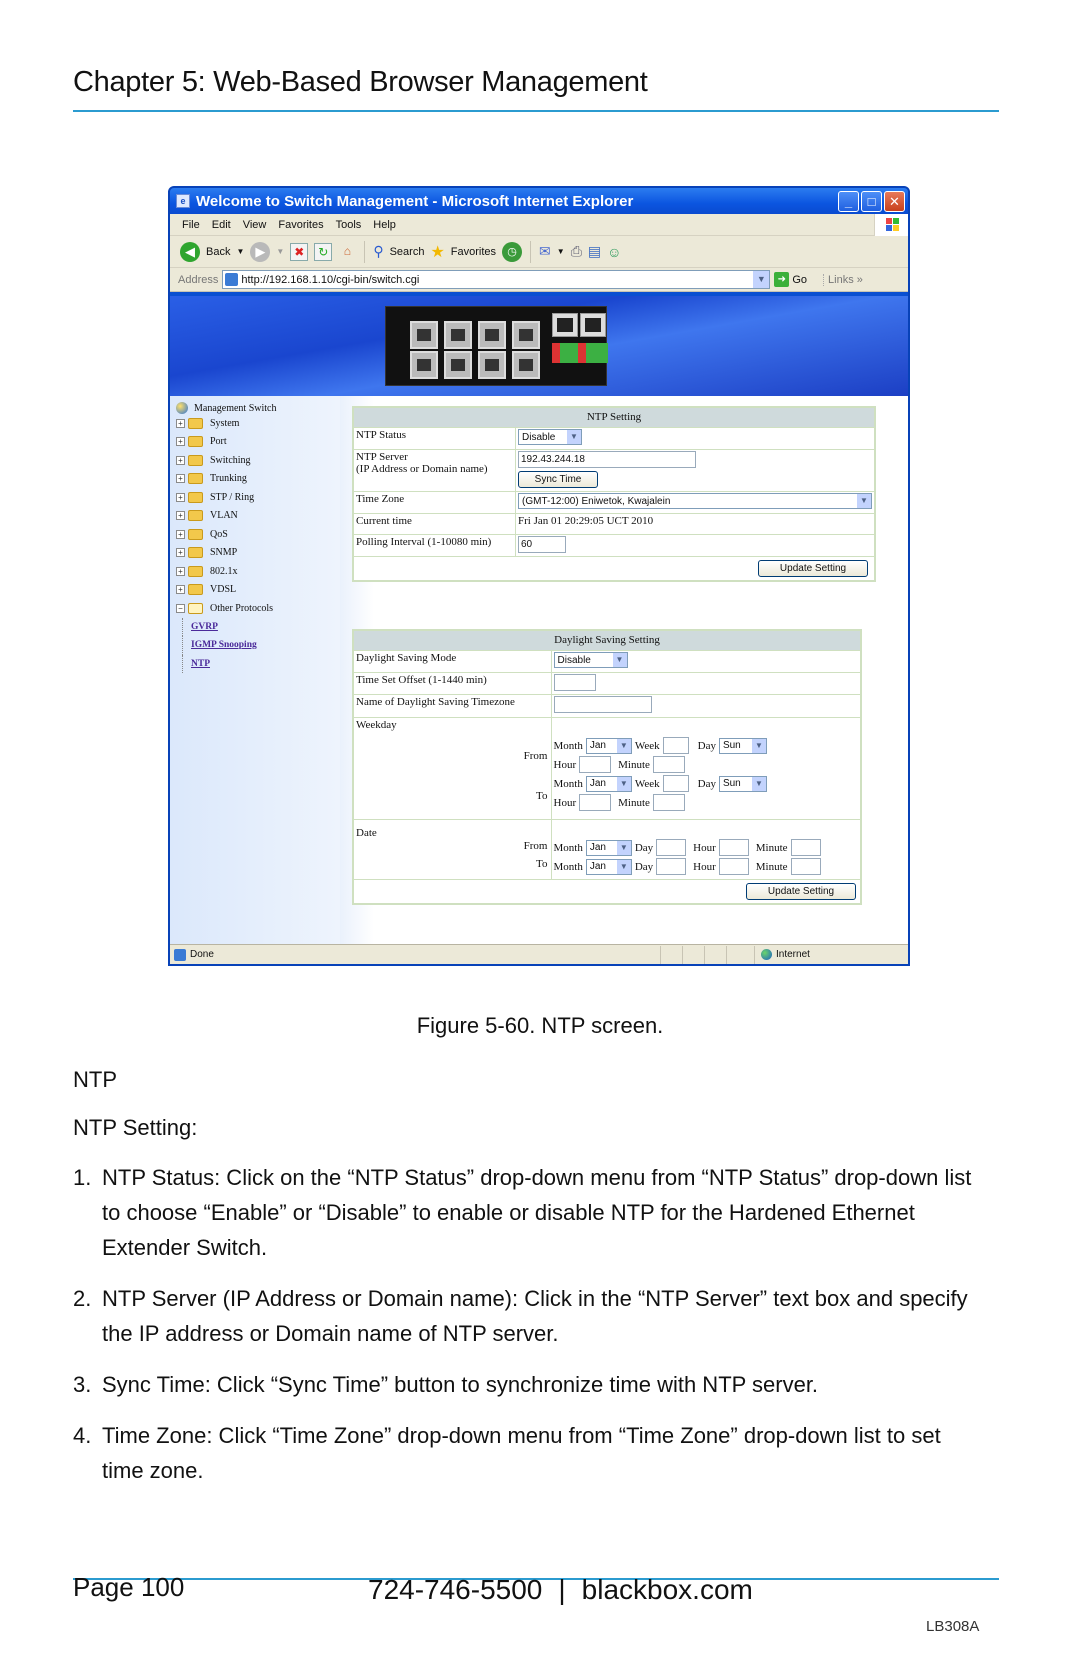 This screenshot has height=1669, width=1080. What do you see at coordinates (535, 756) in the screenshot?
I see `weekday-from-label: From` at bounding box center [535, 756].